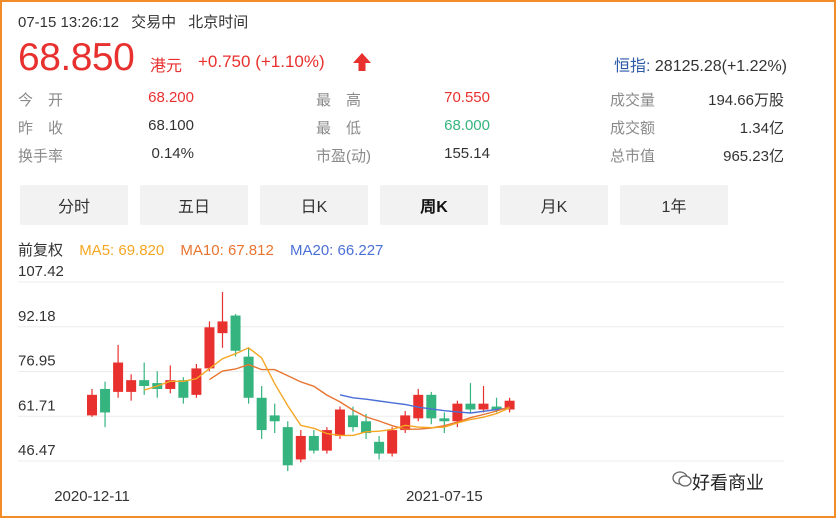 This screenshot has height=518, width=836. I want to click on stat-value-open: 68.200, so click(171, 97).